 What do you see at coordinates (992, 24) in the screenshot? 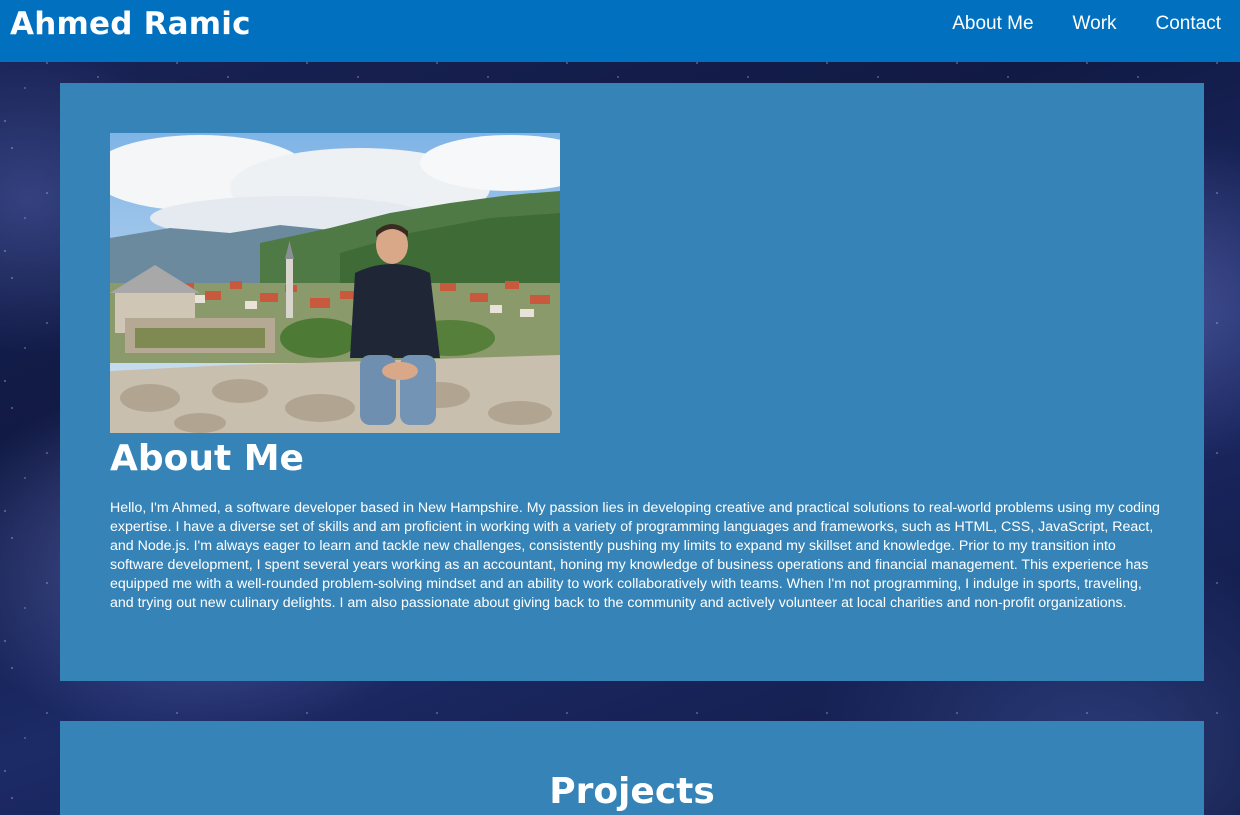
I see `nav-link-about-me: About Me` at bounding box center [992, 24].